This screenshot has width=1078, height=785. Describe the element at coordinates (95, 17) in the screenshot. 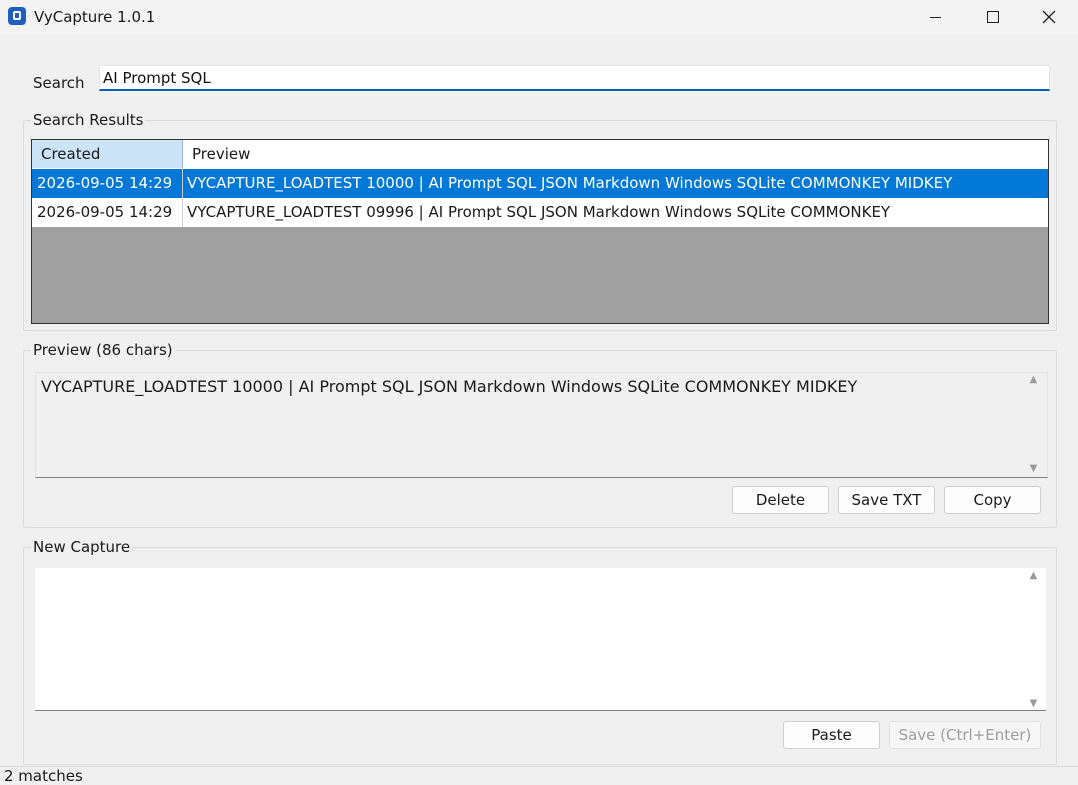

I see `window-title: VyCapture 1.0.1` at that location.